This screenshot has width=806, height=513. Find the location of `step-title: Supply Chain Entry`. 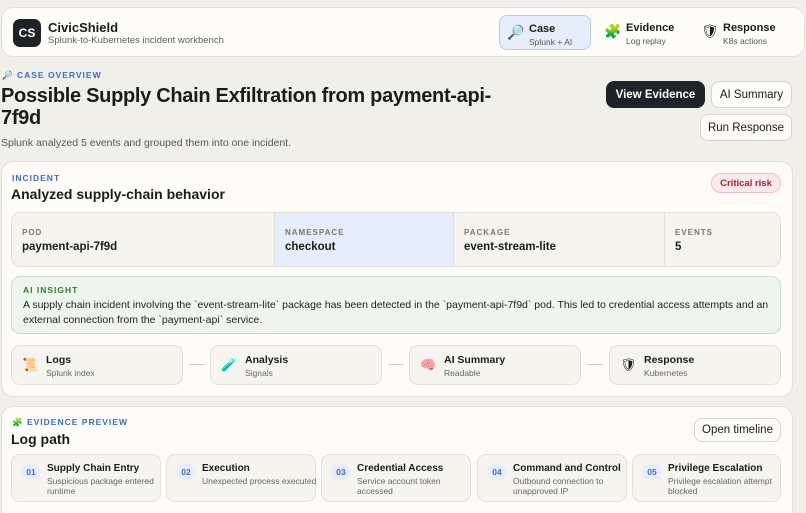

step-title: Supply Chain Entry is located at coordinates (93, 468).